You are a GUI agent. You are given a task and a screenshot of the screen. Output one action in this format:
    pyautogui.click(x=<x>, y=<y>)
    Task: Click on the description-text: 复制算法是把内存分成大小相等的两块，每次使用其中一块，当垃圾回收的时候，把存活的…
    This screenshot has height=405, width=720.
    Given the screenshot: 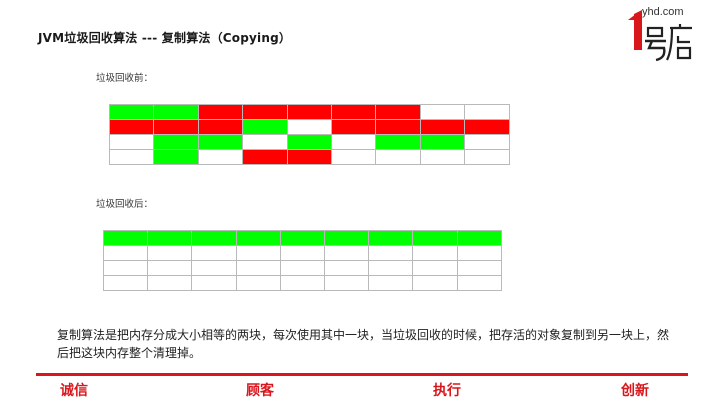 What is the action you would take?
    pyautogui.click(x=363, y=344)
    